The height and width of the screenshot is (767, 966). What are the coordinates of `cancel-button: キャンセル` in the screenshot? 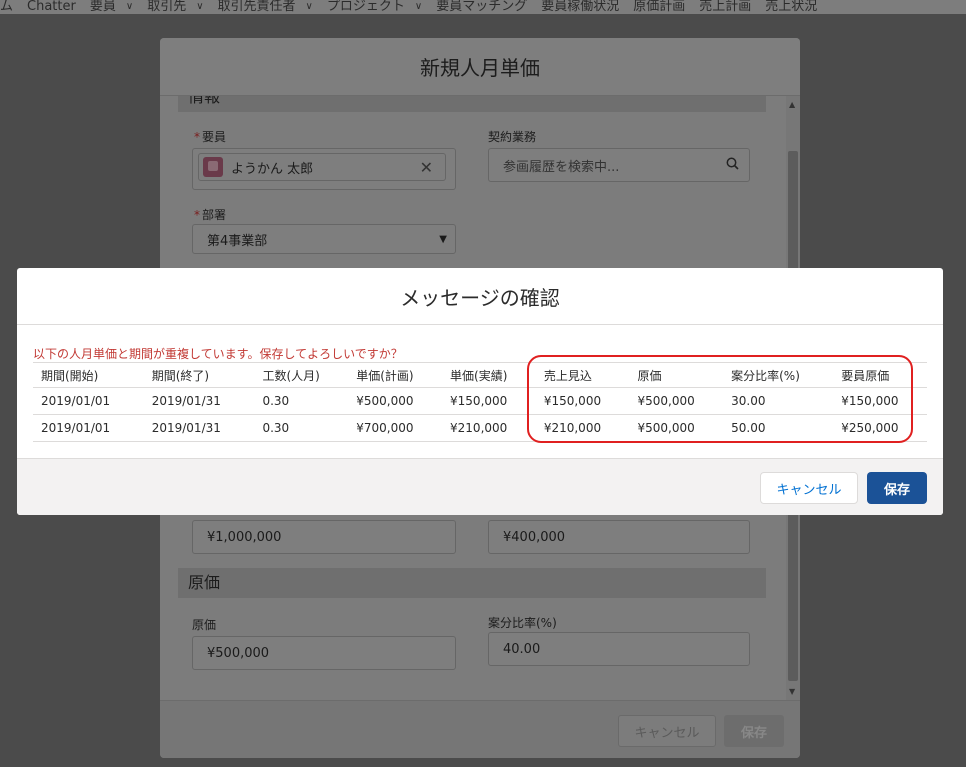 It's located at (809, 488).